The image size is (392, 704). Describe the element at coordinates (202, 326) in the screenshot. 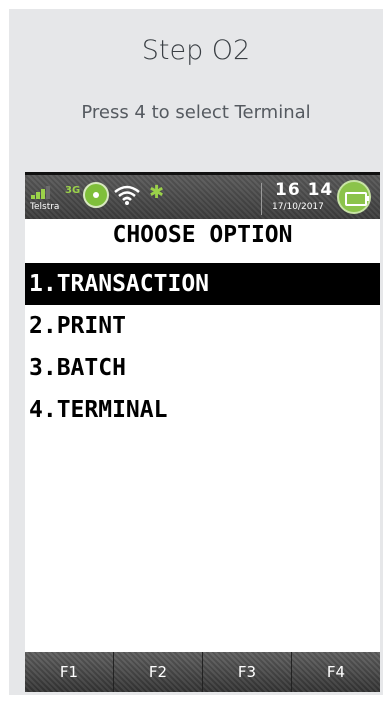

I see `menu-item-print: 2.PRINT` at that location.